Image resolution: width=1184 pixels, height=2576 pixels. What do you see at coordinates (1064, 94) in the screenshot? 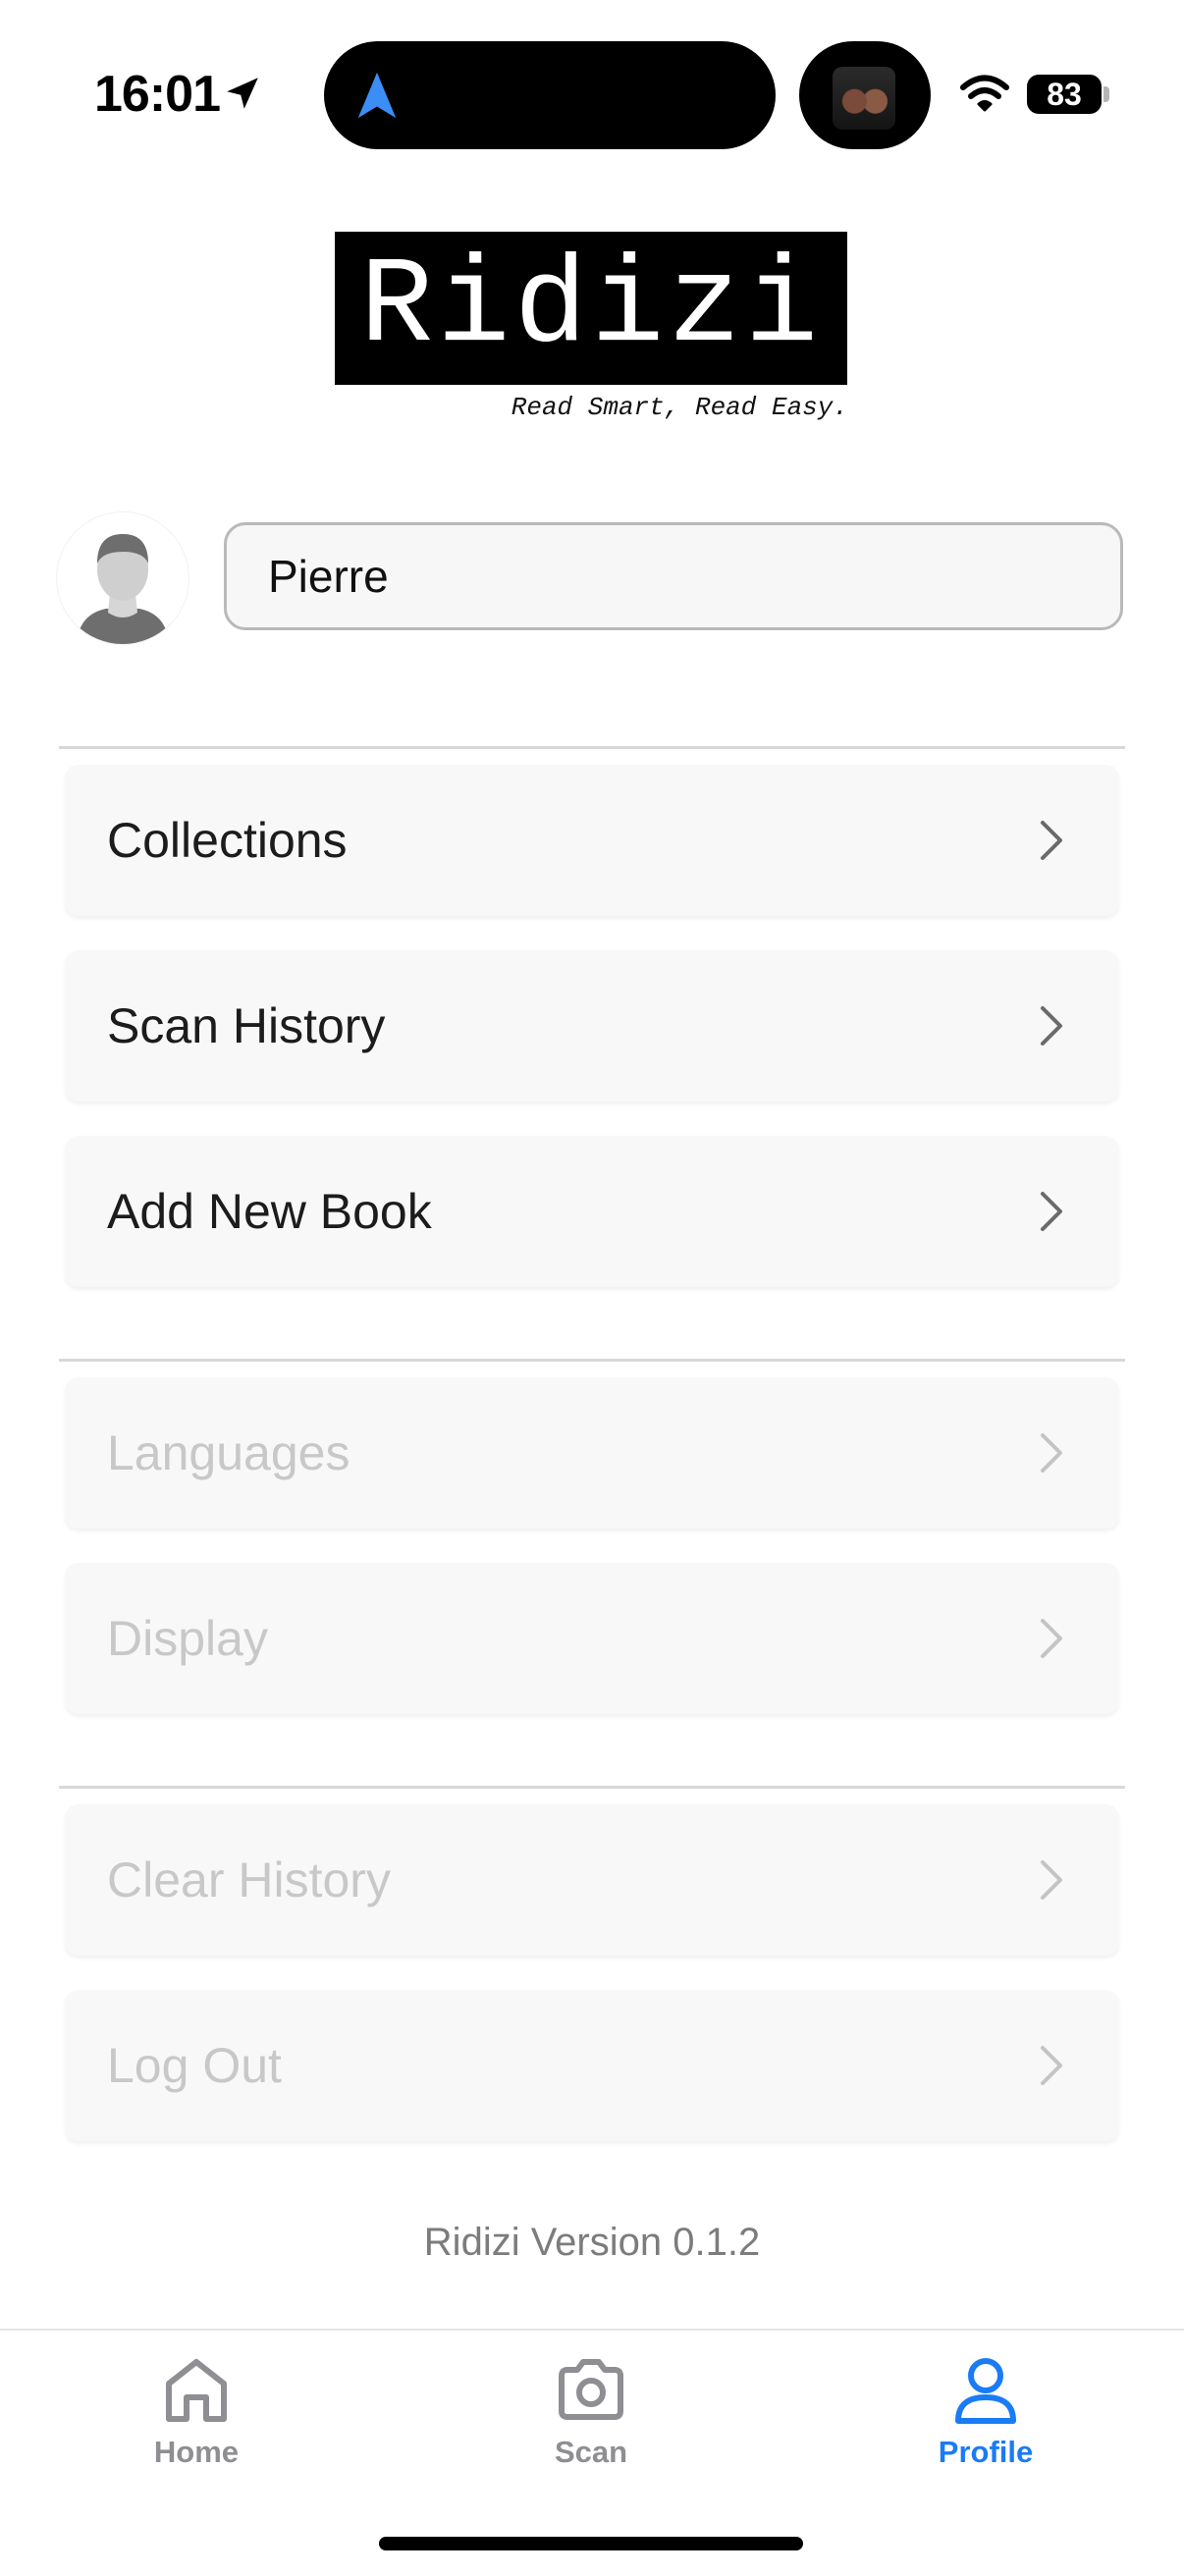
I see `battery-indicator: 83` at bounding box center [1064, 94].